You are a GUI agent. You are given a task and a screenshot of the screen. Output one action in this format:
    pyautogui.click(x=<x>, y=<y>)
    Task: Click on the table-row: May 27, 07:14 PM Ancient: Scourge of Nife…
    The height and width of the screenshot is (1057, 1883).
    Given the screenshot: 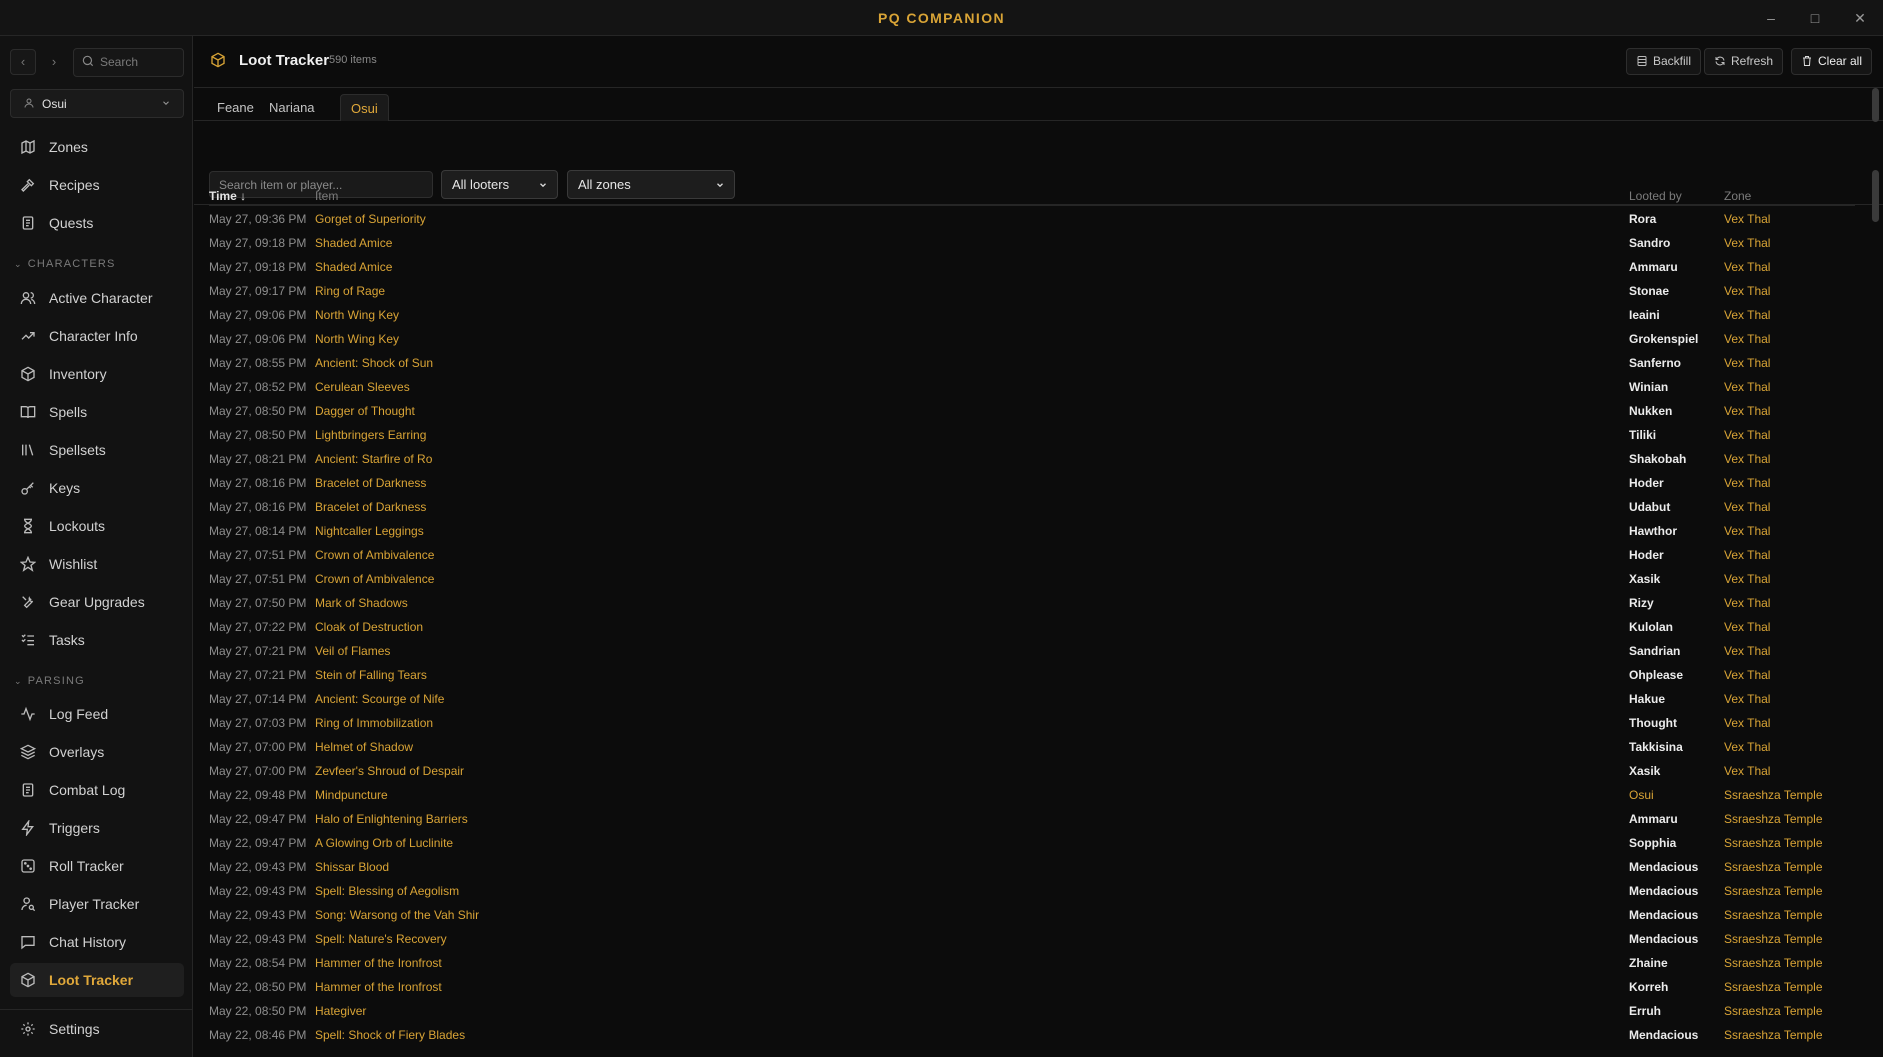 What is the action you would take?
    pyautogui.click(x=1032, y=699)
    